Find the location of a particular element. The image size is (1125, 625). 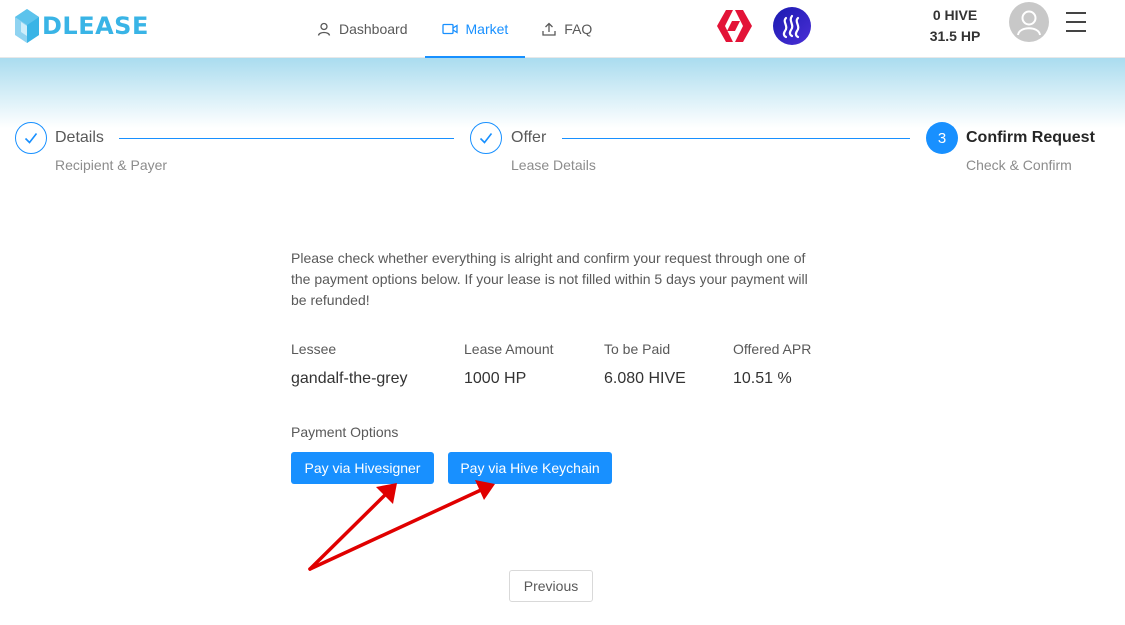

step-2-title: Offer is located at coordinates (529, 137).